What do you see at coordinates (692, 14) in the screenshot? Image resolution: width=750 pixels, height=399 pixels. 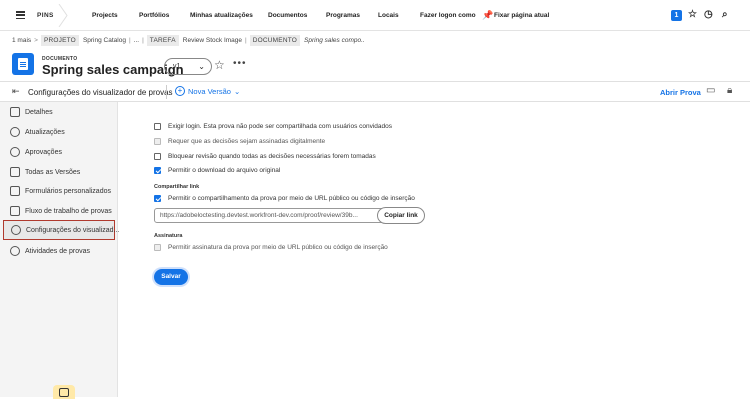 I see `star-icon: ☆` at bounding box center [692, 14].